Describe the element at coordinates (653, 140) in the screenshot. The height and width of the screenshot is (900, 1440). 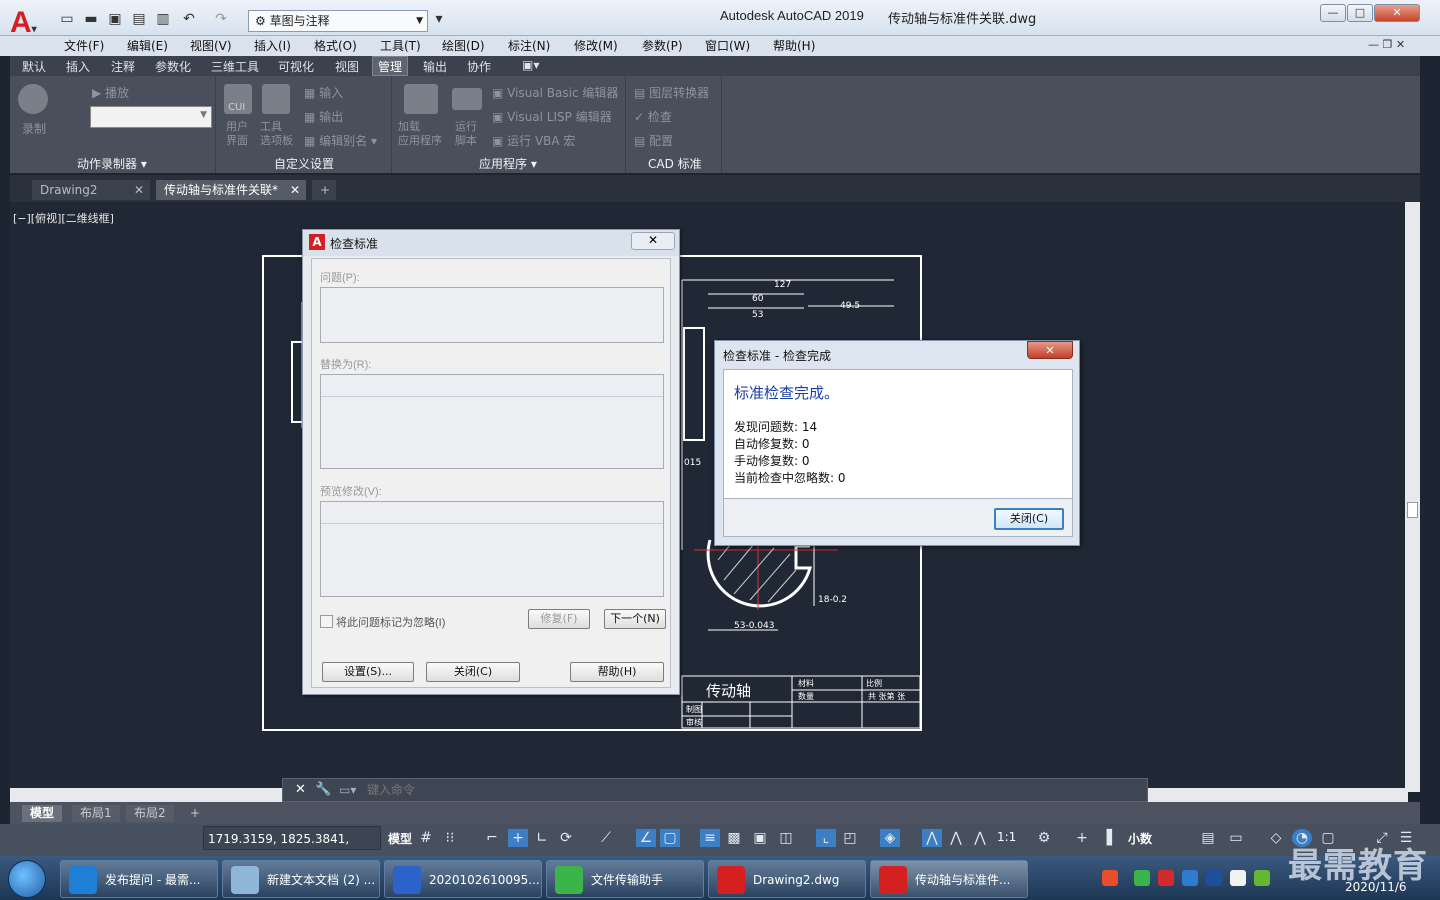
I see `configure-button: ▤ 配置` at that location.